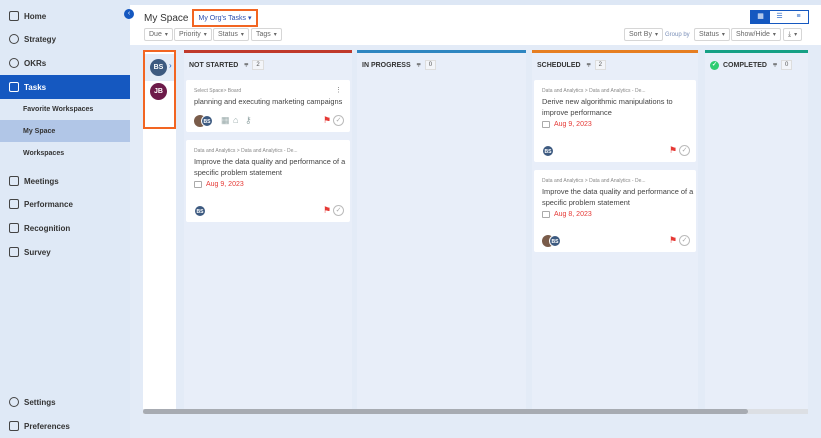 The image size is (821, 438). I want to click on user-highlight, so click(159, 89).